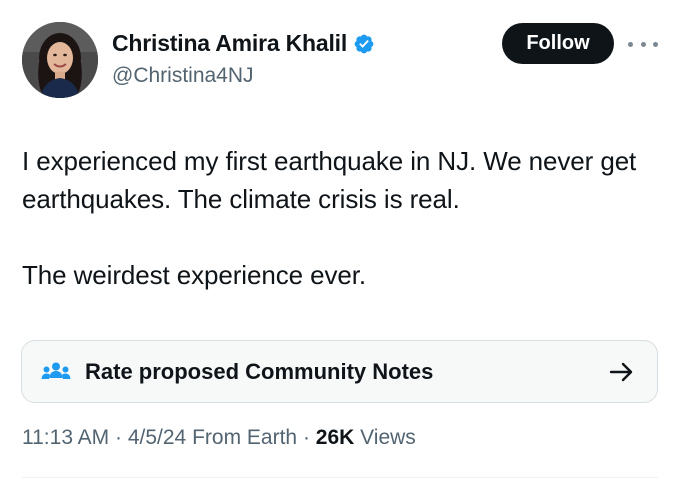 This screenshot has width=680, height=483. What do you see at coordinates (56, 372) in the screenshot?
I see `people-icon` at bounding box center [56, 372].